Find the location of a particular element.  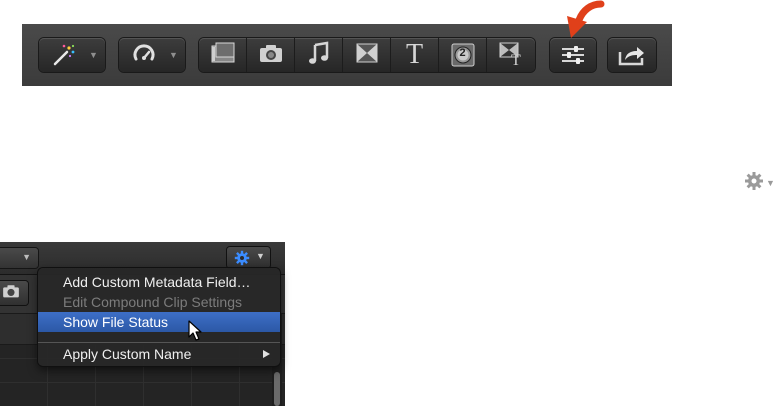

music-browser-button is located at coordinates (319, 55).